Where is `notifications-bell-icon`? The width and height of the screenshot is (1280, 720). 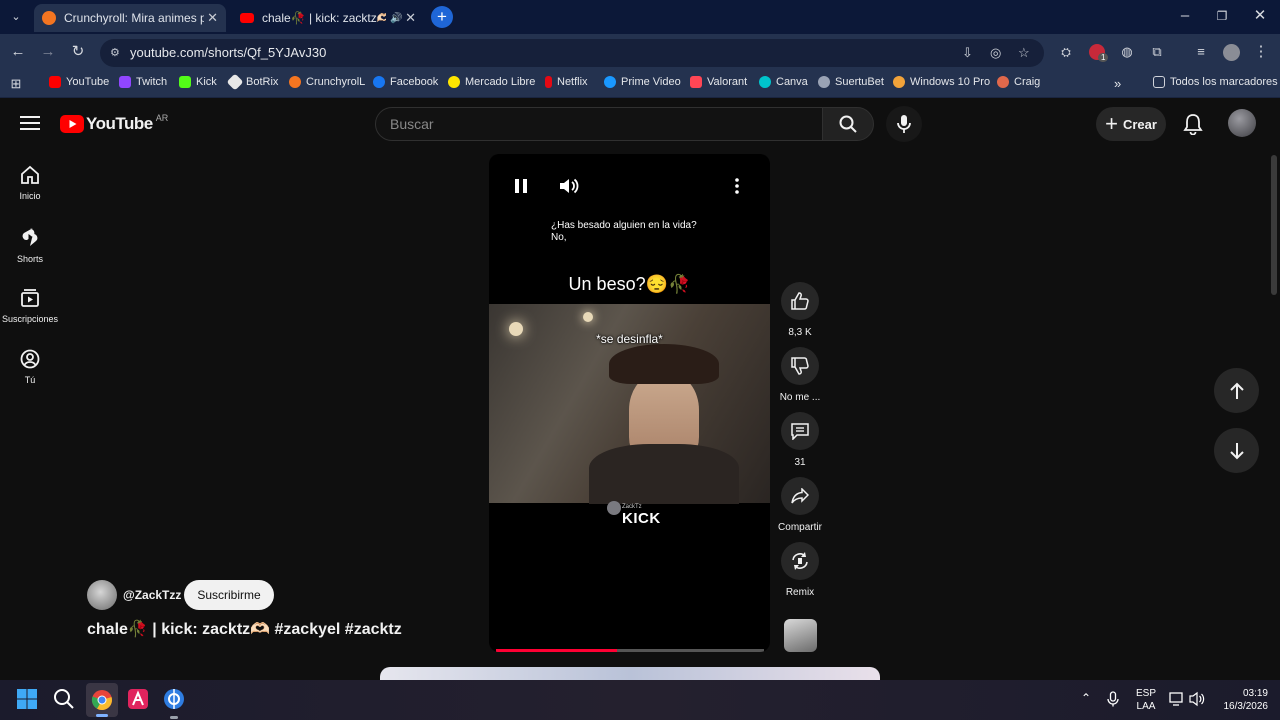 notifications-bell-icon is located at coordinates (1193, 126).